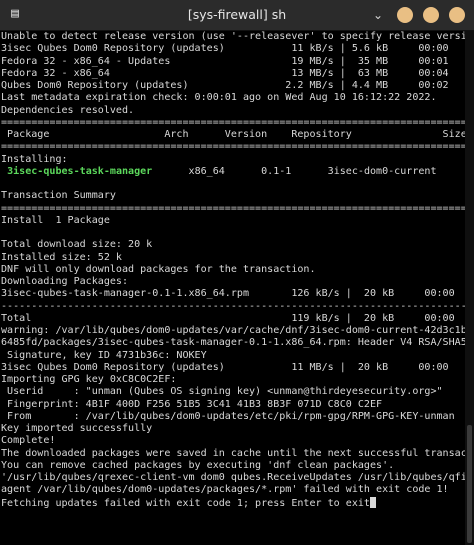  I want to click on close-icon, so click(457, 15).